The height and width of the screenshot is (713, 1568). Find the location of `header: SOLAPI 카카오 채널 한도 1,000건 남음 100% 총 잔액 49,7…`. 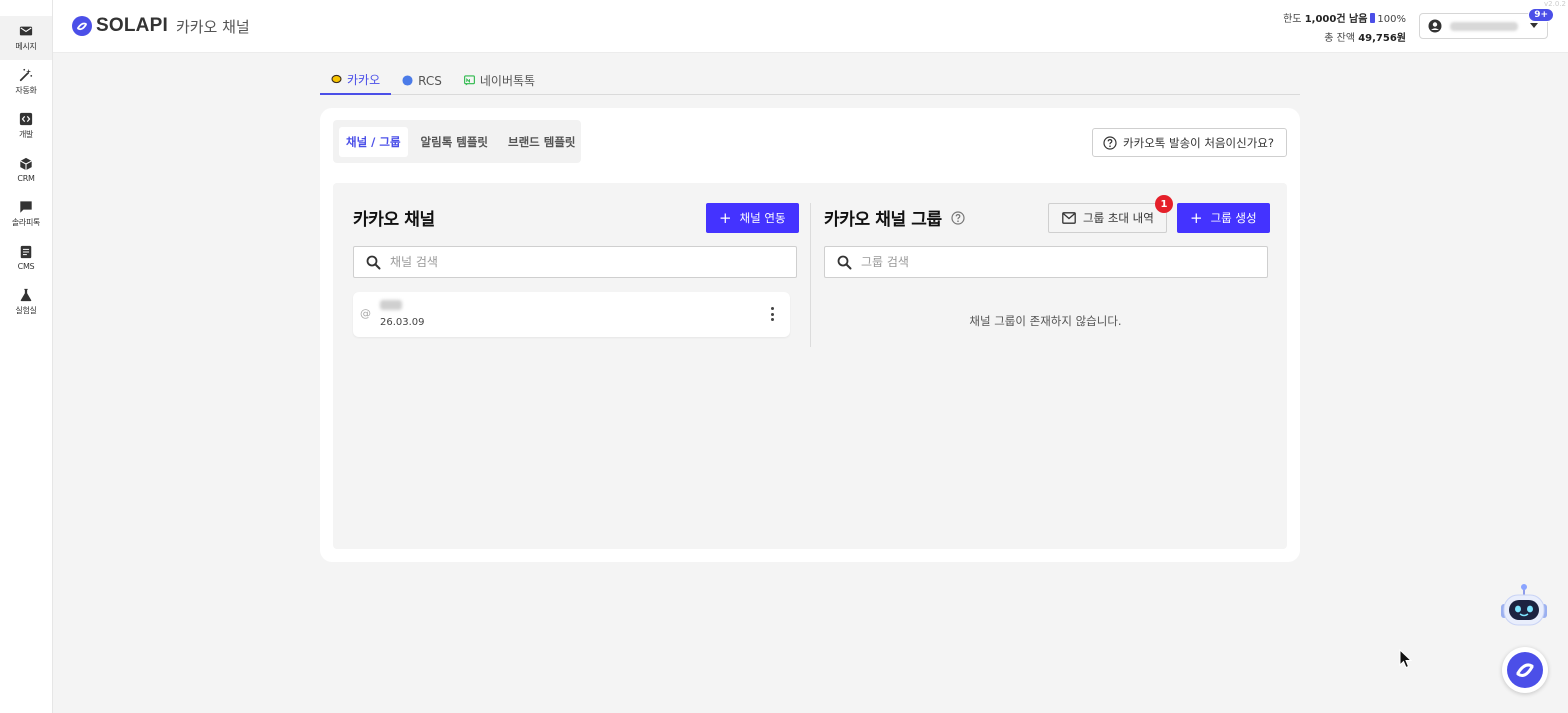

header: SOLAPI 카카오 채널 한도 1,000건 남음 100% 총 잔액 49,7… is located at coordinates (810, 26).